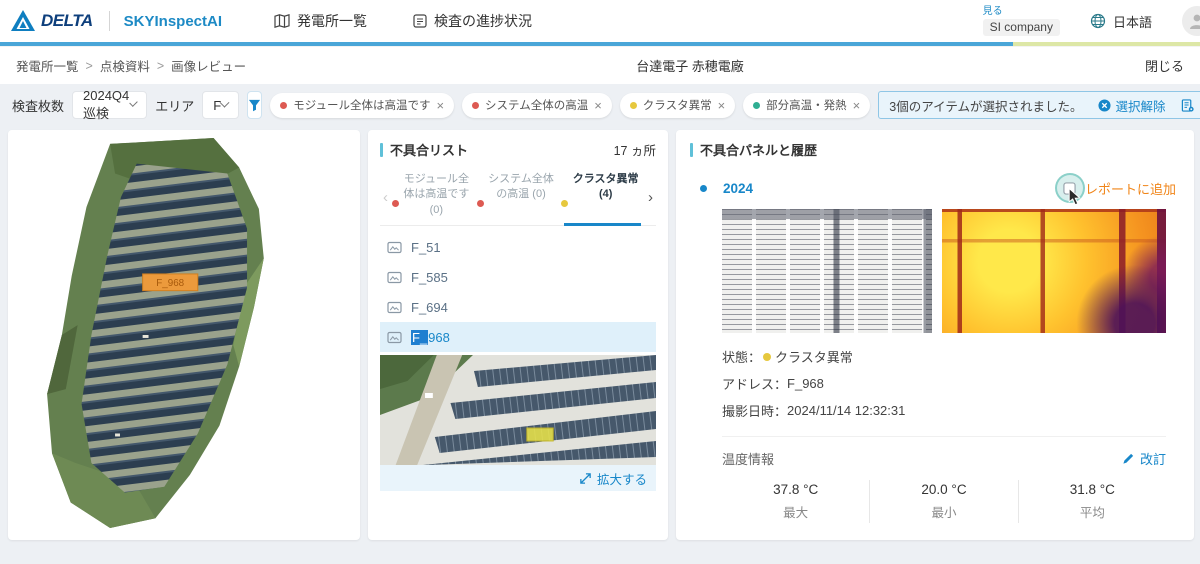 The image size is (1200, 564). I want to click on year-bullet-icon, so click(703, 188).